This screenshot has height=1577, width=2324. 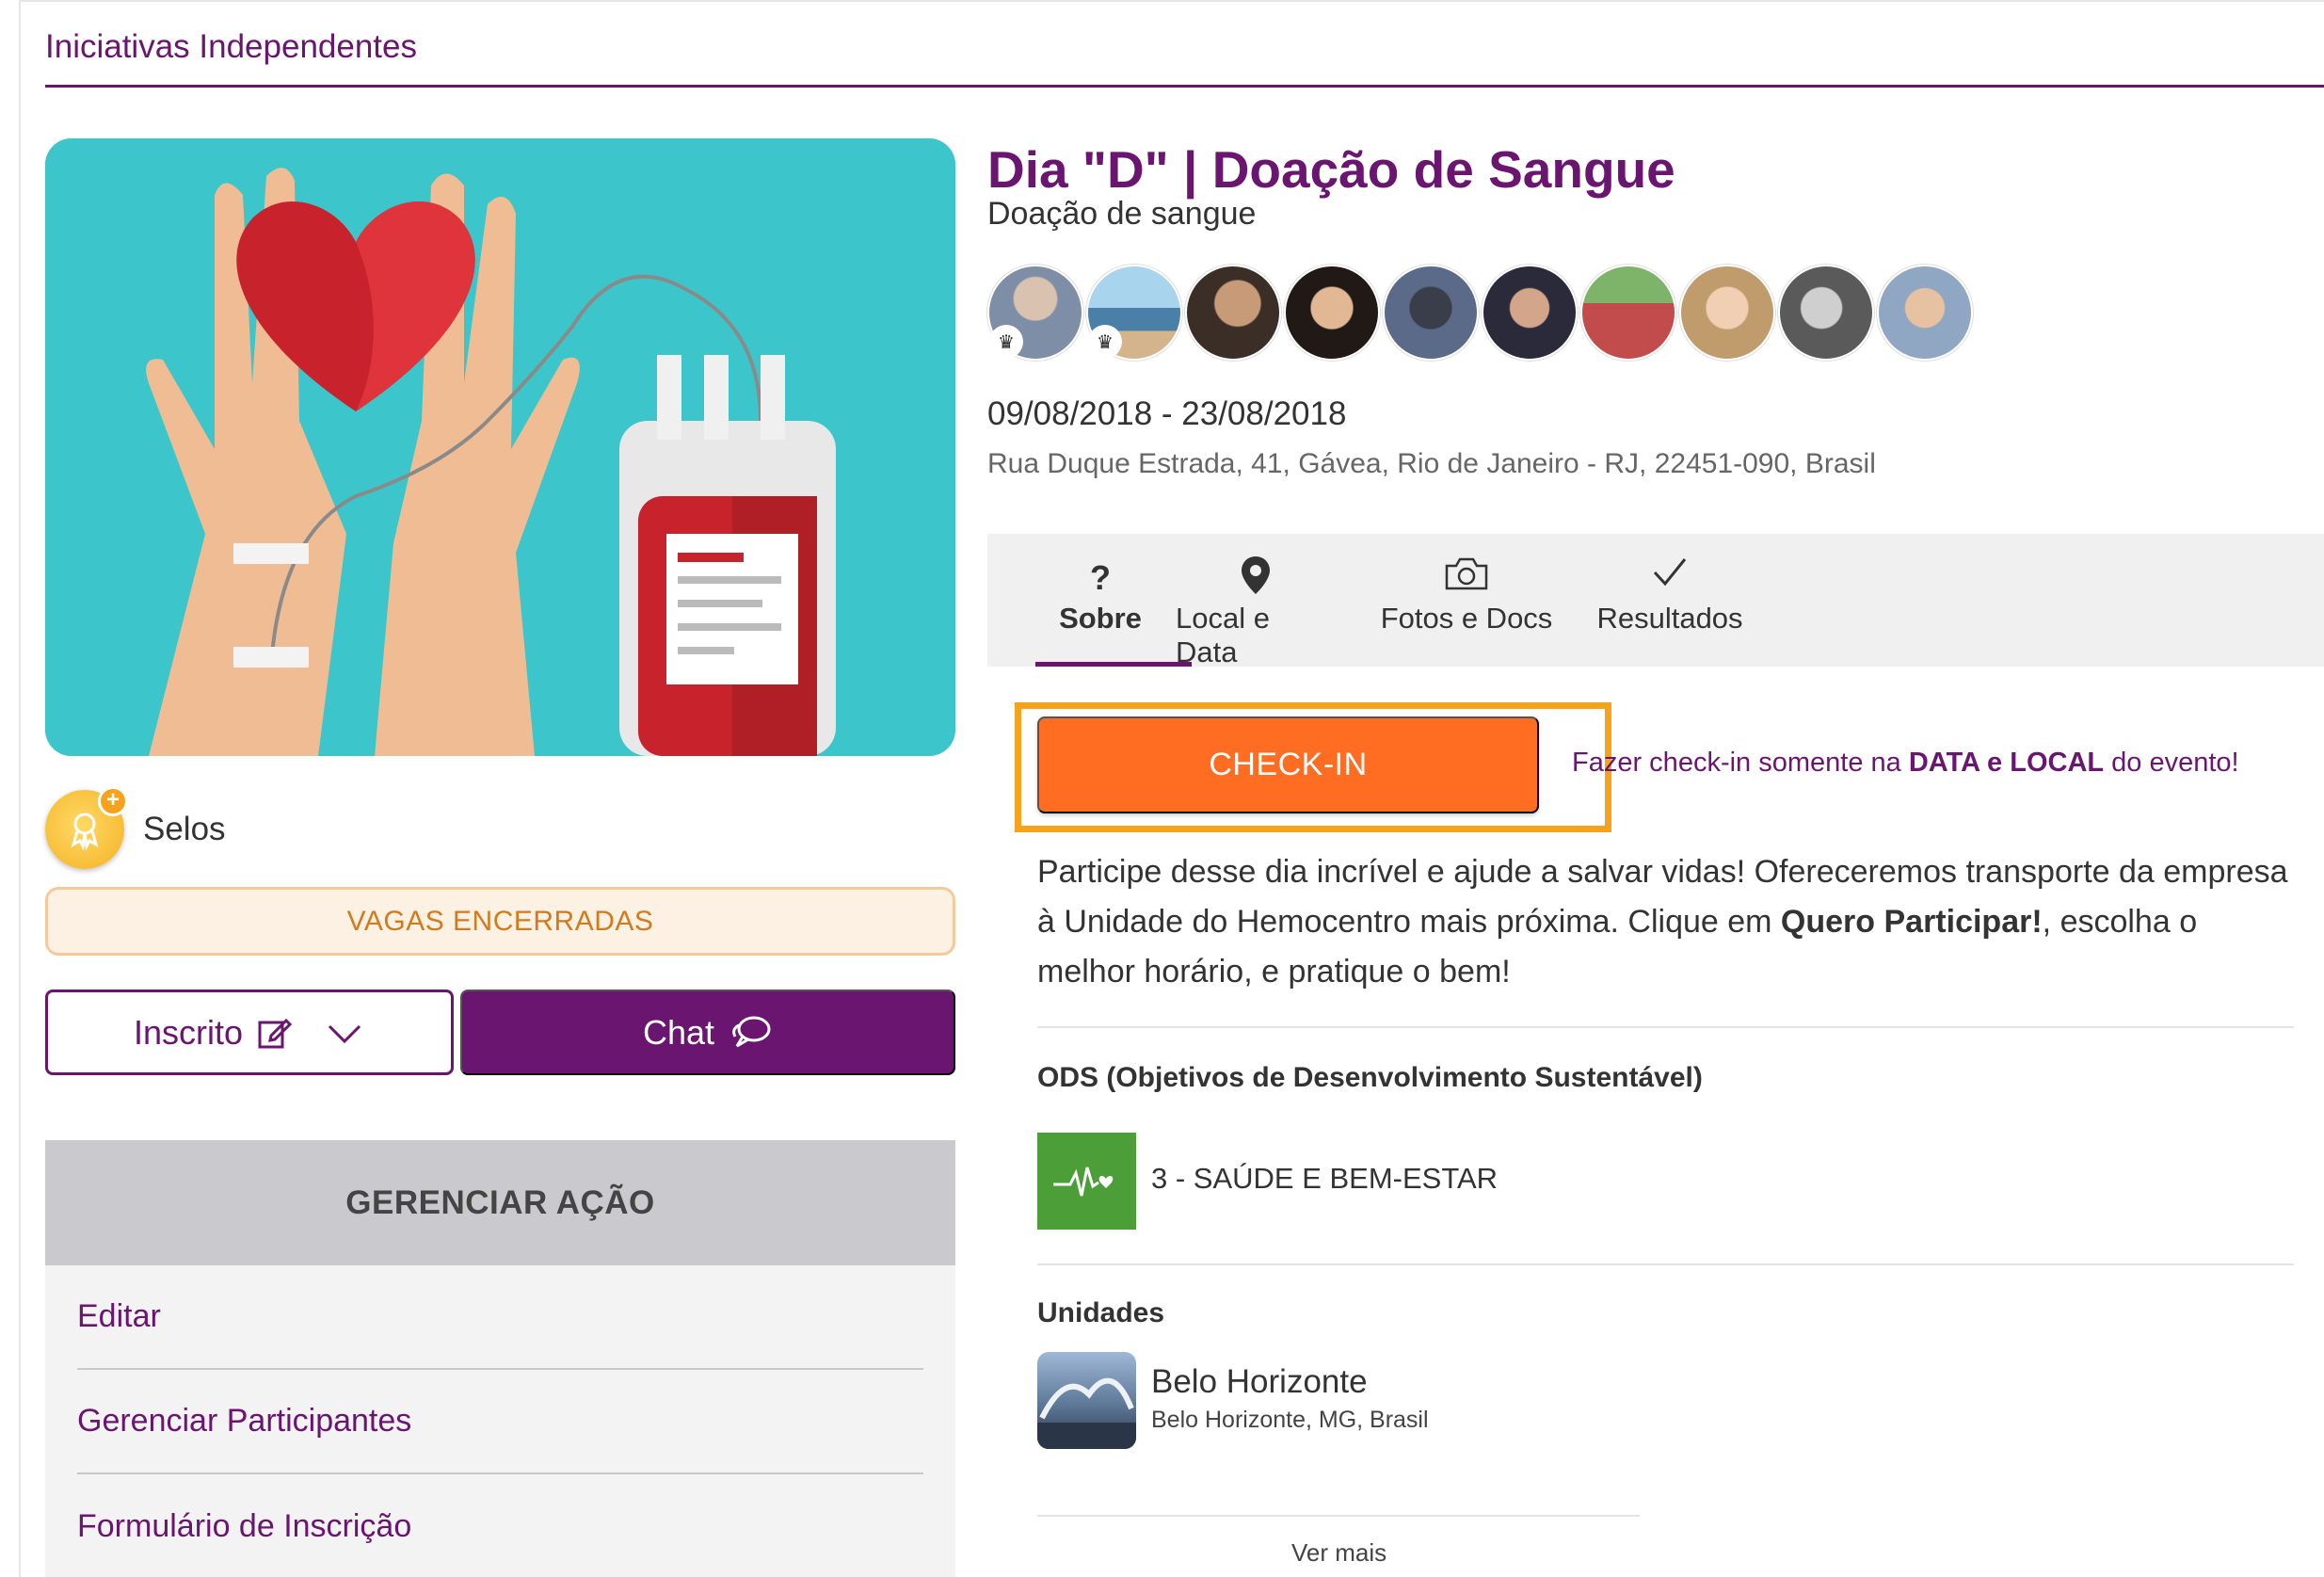 I want to click on tab-fotos-e-docs: Fotos e Docs, so click(x=1466, y=595).